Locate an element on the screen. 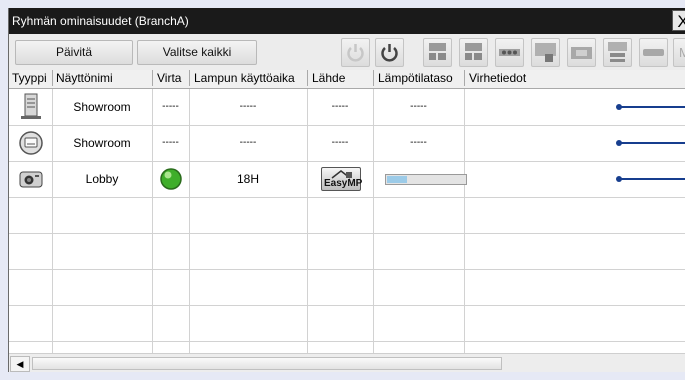 This screenshot has height=380, width=685. power-on-icon is located at coordinates (355, 53).